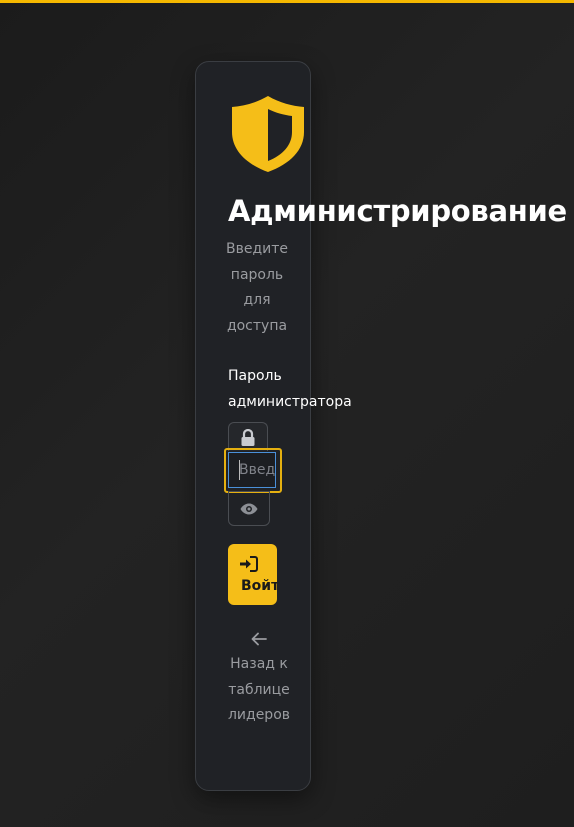 The height and width of the screenshot is (827, 574). What do you see at coordinates (249, 564) in the screenshot?
I see `sign-in-icon` at bounding box center [249, 564].